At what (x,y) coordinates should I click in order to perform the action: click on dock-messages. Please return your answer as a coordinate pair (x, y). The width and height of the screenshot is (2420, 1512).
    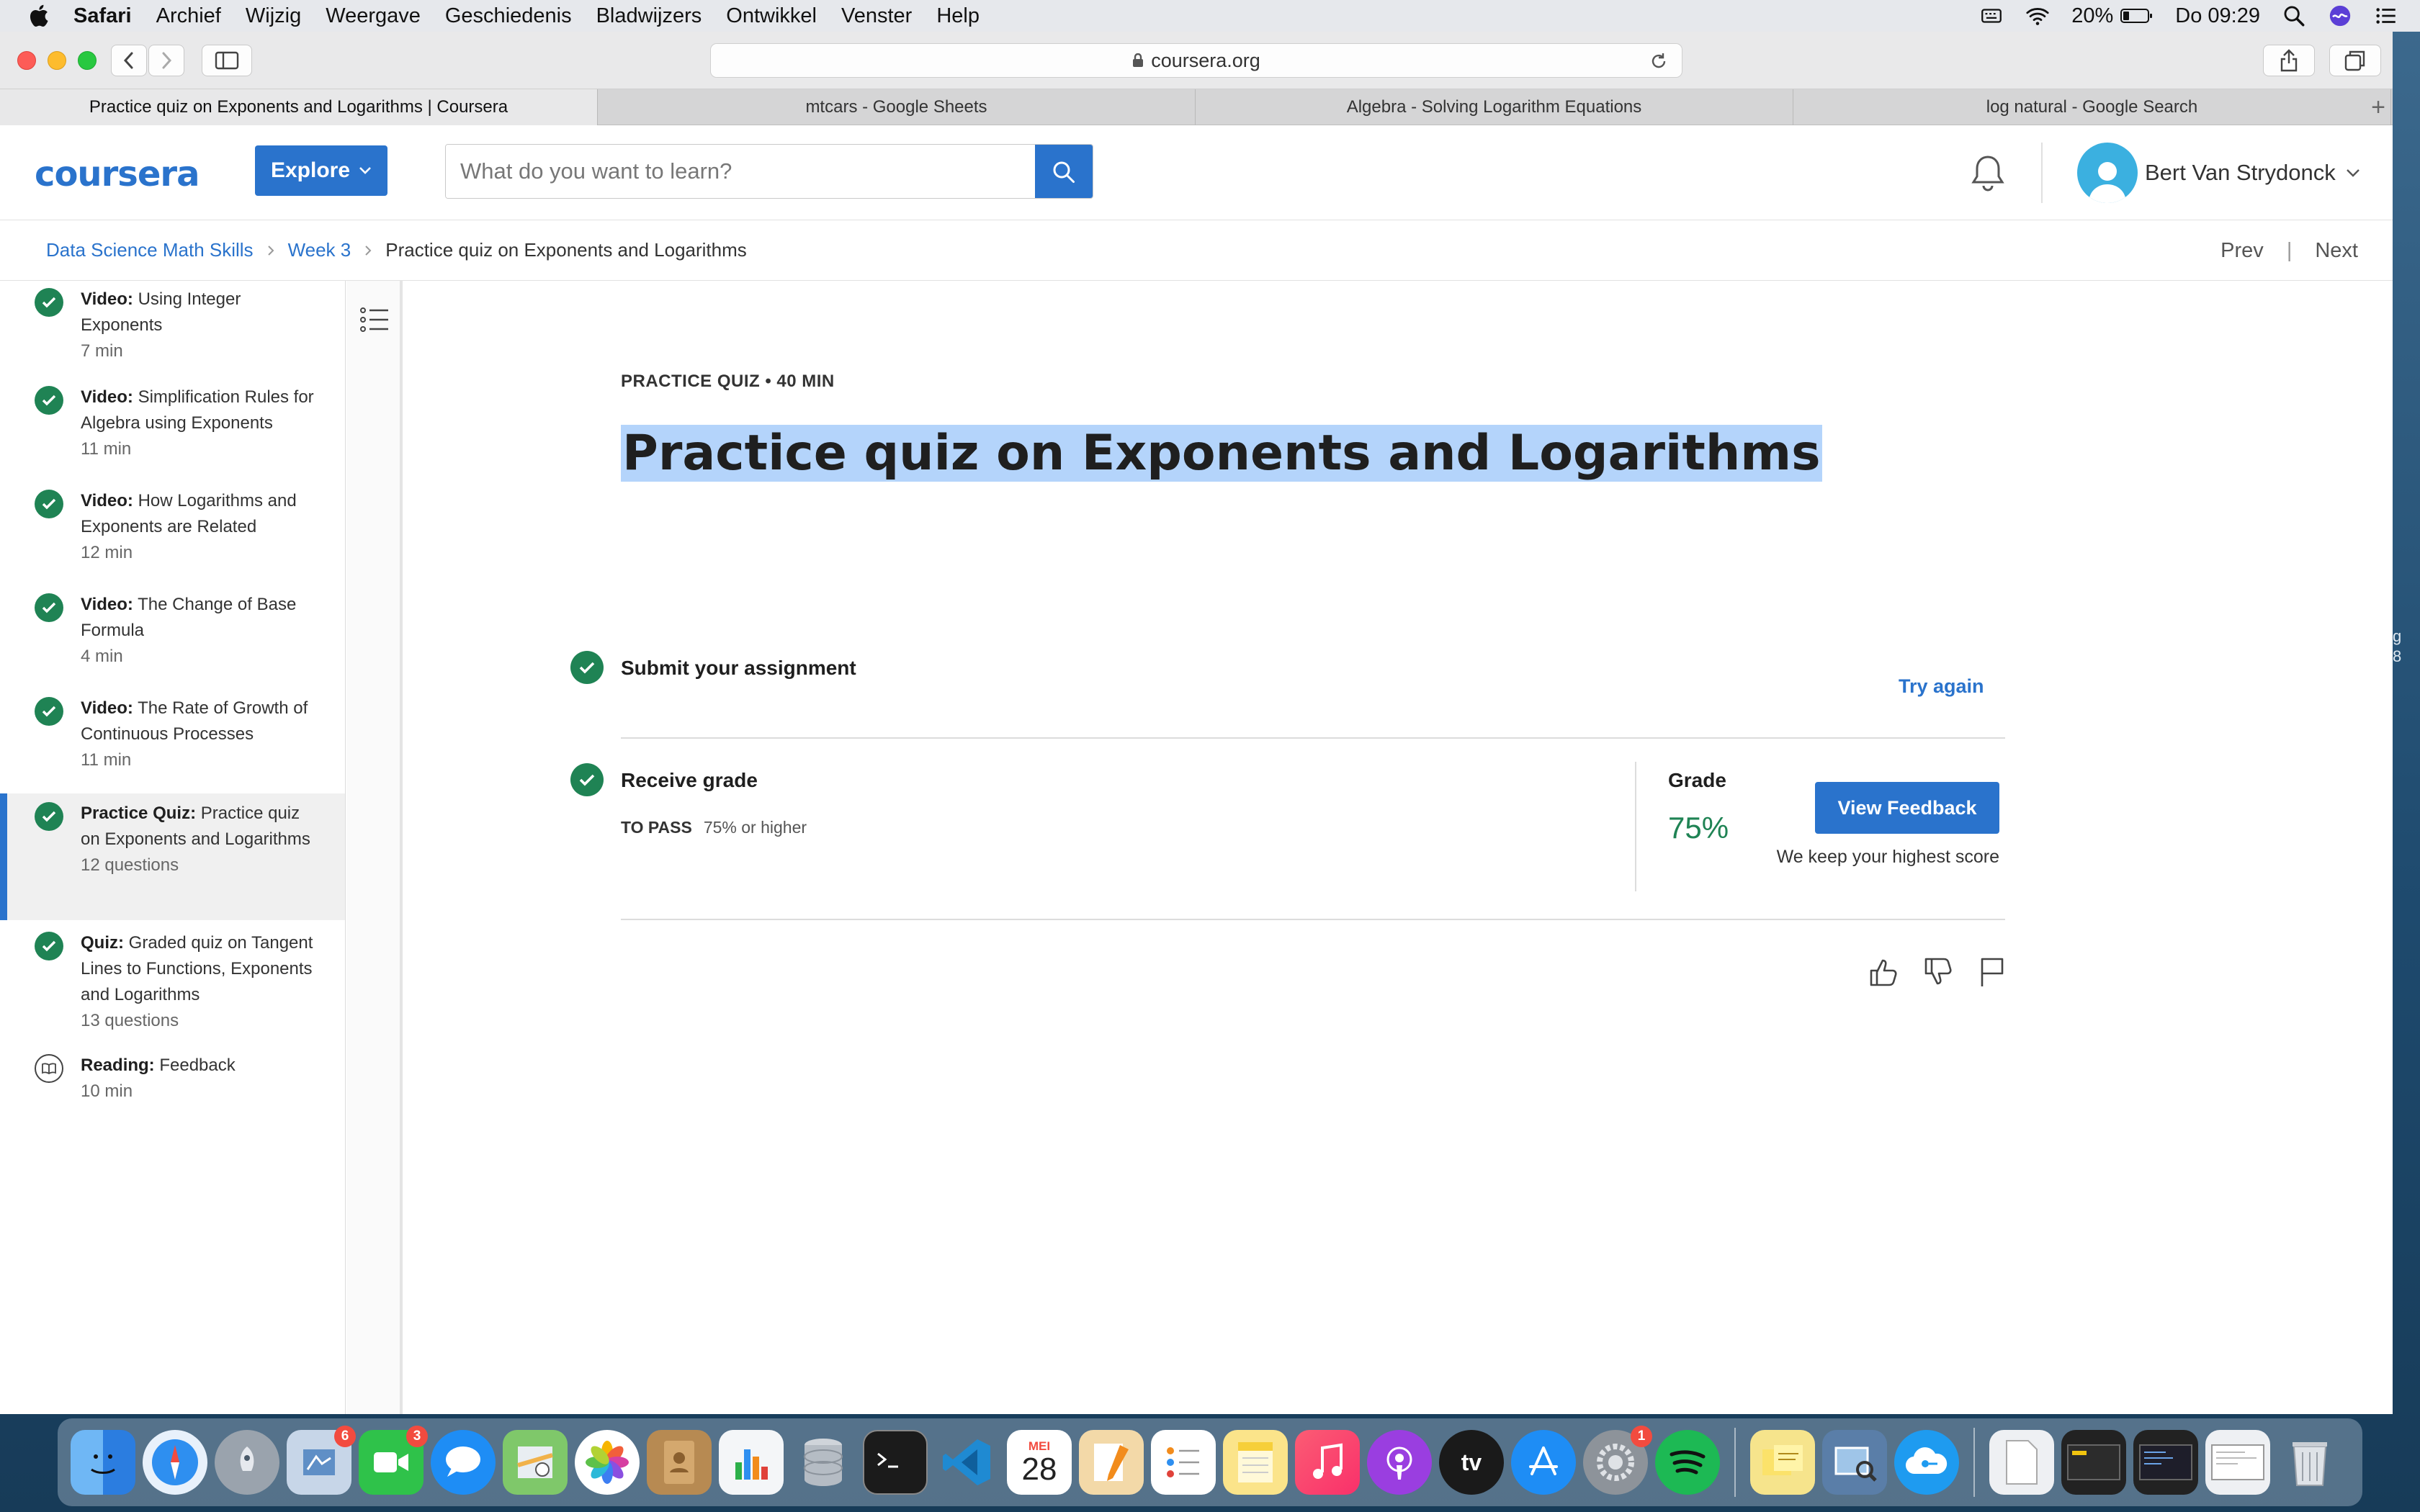
    Looking at the image, I should click on (463, 1462).